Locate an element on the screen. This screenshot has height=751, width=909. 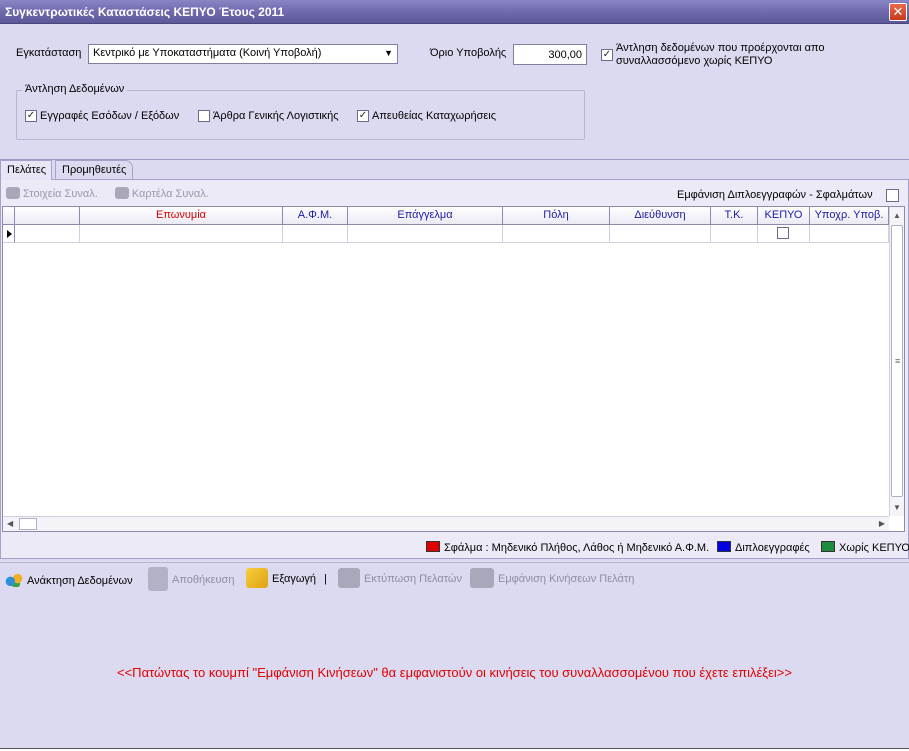
column-header-city: Πόλη is located at coordinates (556, 216).